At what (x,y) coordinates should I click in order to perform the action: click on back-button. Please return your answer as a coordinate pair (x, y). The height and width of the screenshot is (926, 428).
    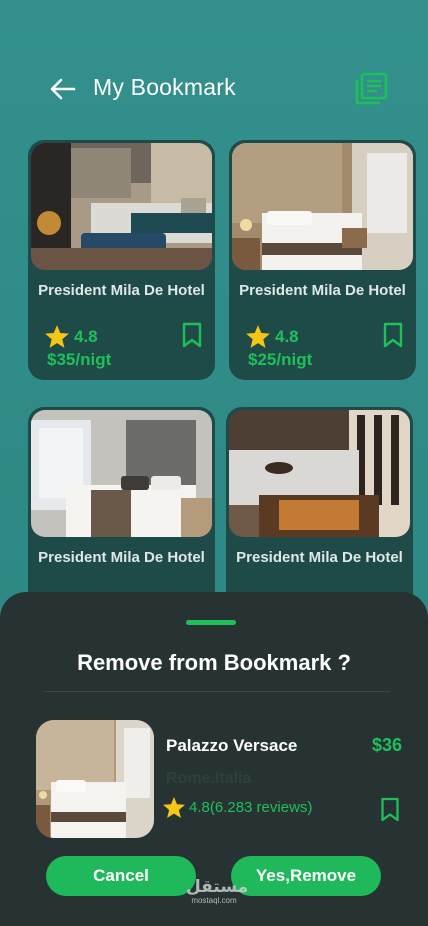
    Looking at the image, I should click on (63, 89).